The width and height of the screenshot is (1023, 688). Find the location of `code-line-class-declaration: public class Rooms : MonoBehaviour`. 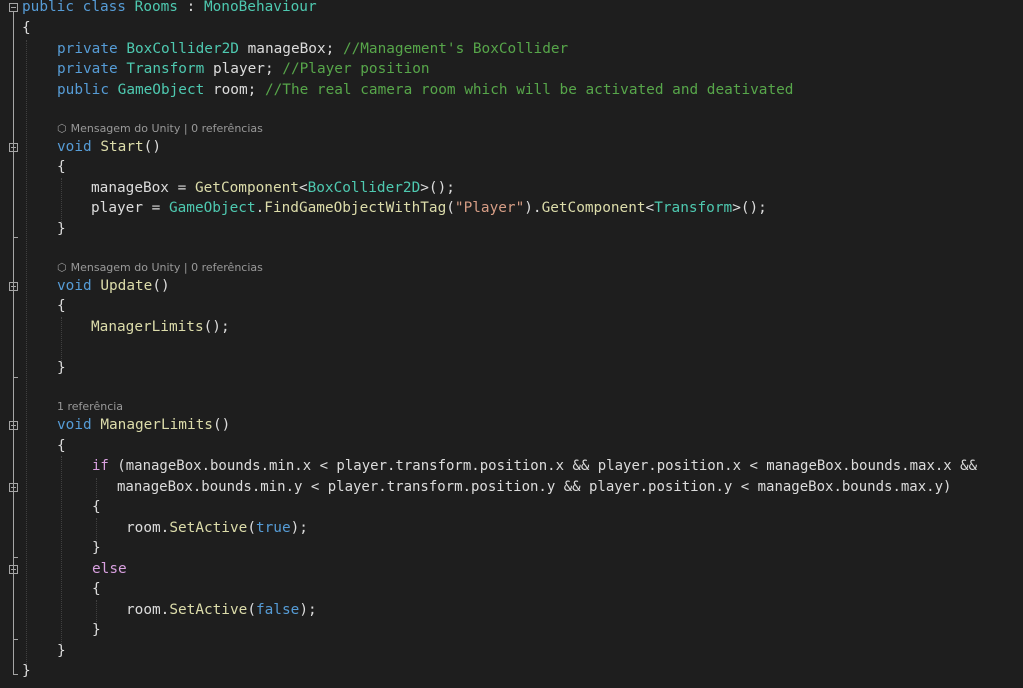

code-line-class-declaration: public class Rooms : MonoBehaviour is located at coordinates (169, 8).